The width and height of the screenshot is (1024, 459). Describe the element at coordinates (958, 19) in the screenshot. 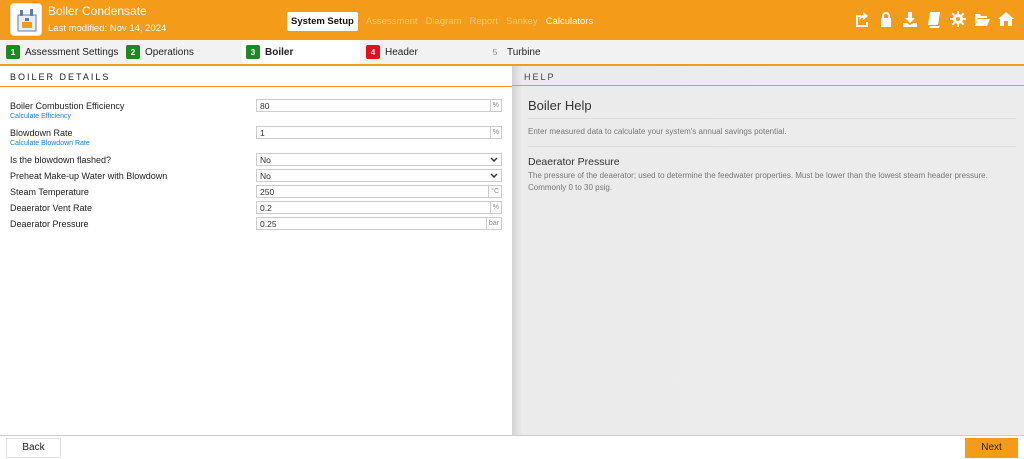

I see `gear-icon` at that location.